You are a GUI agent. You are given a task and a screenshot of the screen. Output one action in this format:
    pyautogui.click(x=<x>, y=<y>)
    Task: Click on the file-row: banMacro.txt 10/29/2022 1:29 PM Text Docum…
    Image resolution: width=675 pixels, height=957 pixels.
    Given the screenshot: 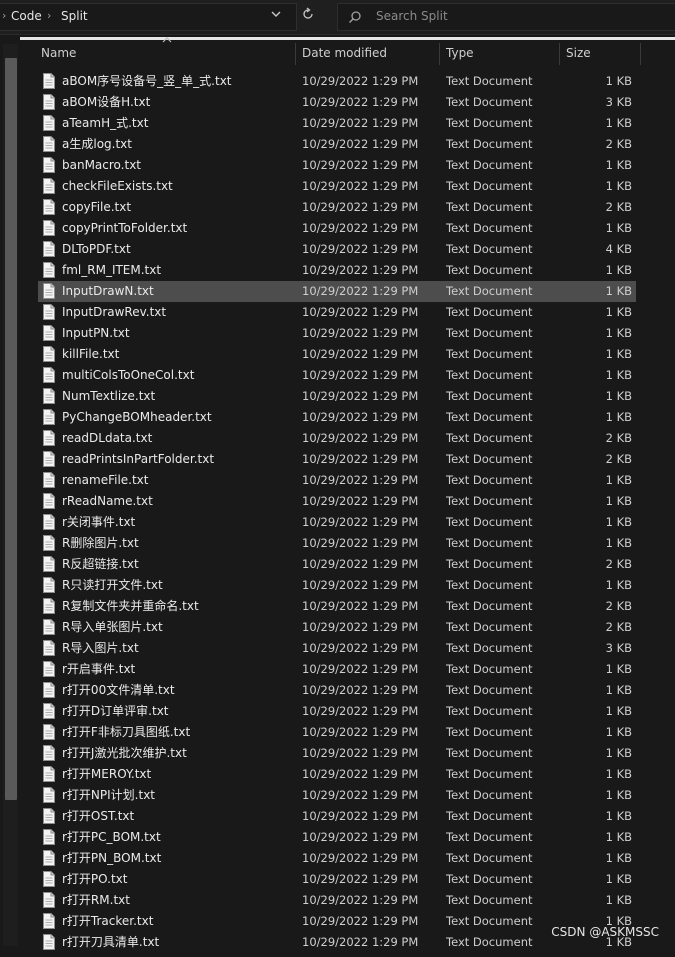 What is the action you would take?
    pyautogui.click(x=337, y=165)
    